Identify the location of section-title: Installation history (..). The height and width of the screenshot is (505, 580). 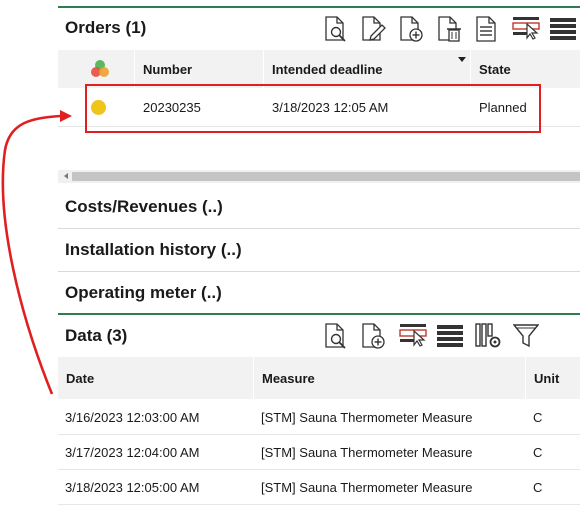
(153, 249).